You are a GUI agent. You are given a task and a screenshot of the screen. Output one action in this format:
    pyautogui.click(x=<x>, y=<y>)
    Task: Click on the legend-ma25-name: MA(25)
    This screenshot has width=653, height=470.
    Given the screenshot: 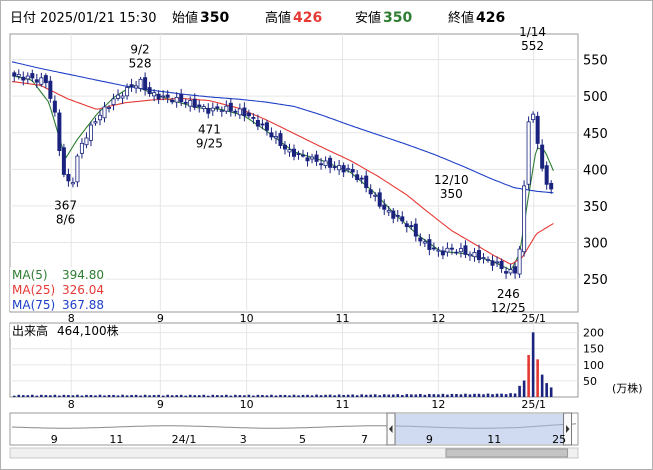 What is the action you would take?
    pyautogui.click(x=33, y=290)
    